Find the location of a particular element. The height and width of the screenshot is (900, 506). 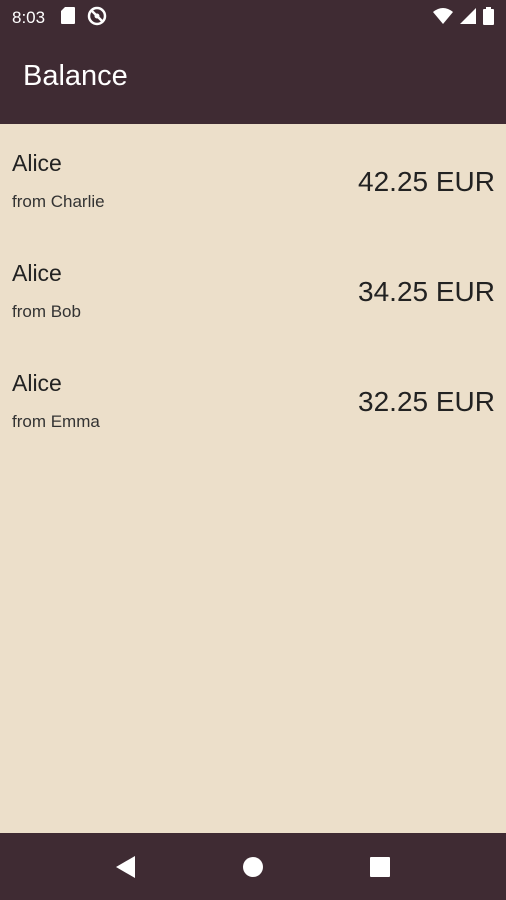

balance-amount: 34.25 EUR is located at coordinates (426, 291).